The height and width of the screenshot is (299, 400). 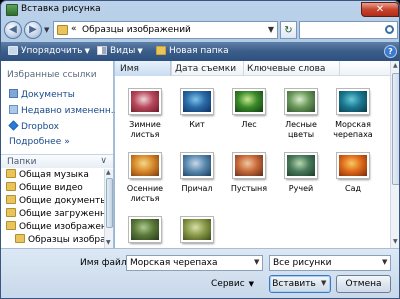 What do you see at coordinates (74, 29) in the screenshot?
I see `breadcrumb-overflow: «` at bounding box center [74, 29].